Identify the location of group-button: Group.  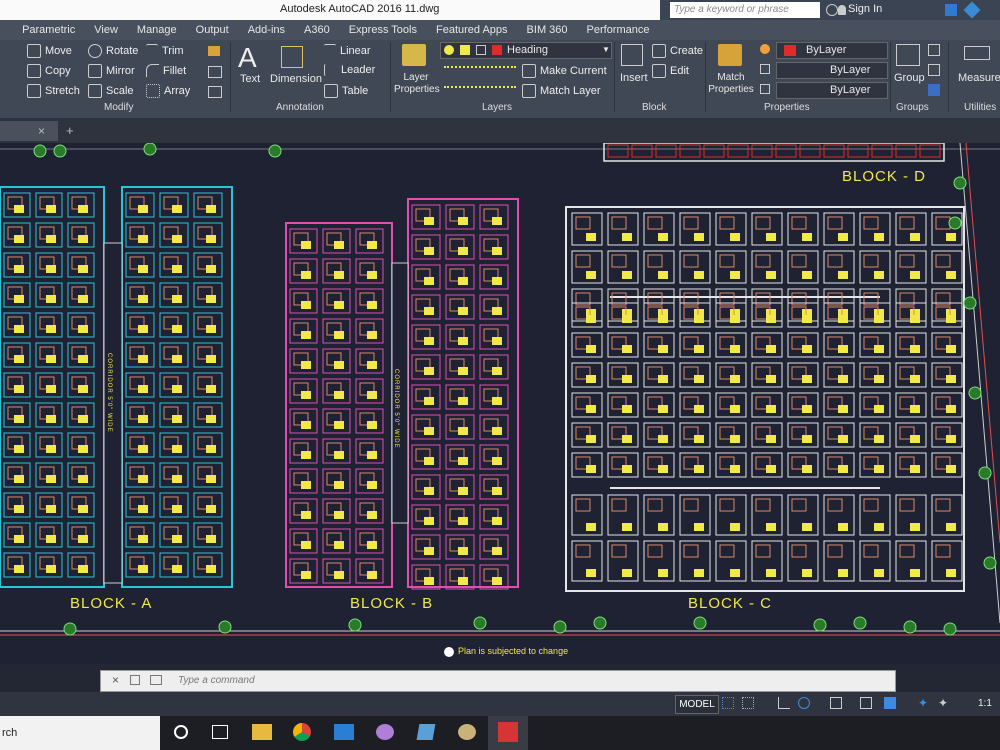
(909, 78).